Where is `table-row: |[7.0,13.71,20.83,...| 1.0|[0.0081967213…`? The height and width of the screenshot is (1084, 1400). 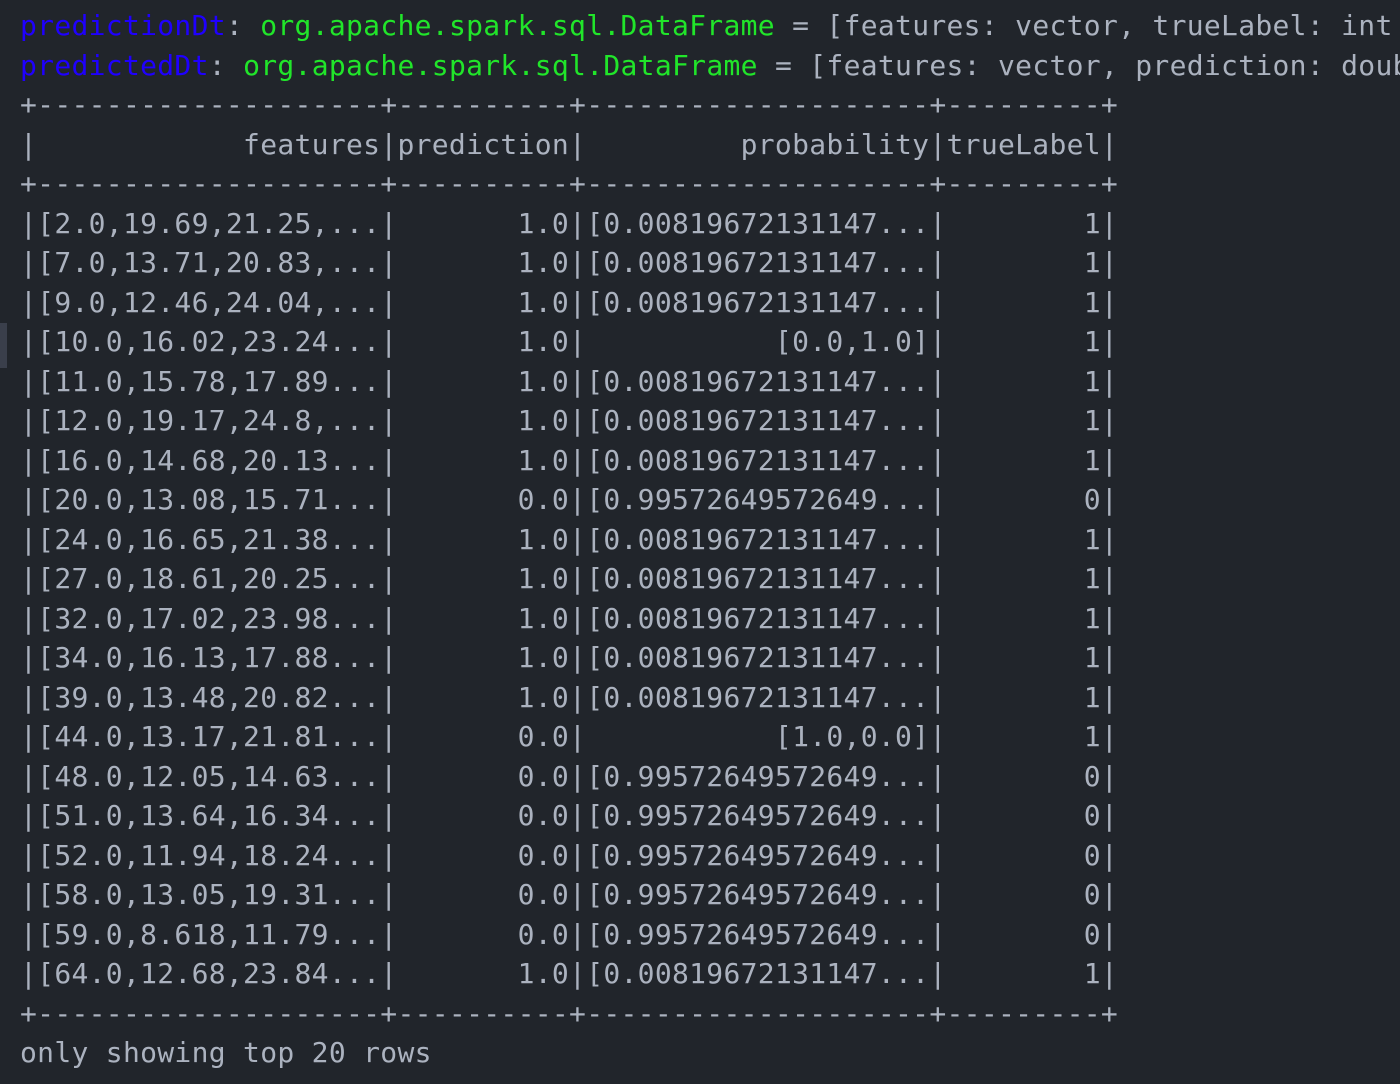
table-row: |[7.0,13.71,20.83,...| 1.0|[0.0081967213… is located at coordinates (569, 262).